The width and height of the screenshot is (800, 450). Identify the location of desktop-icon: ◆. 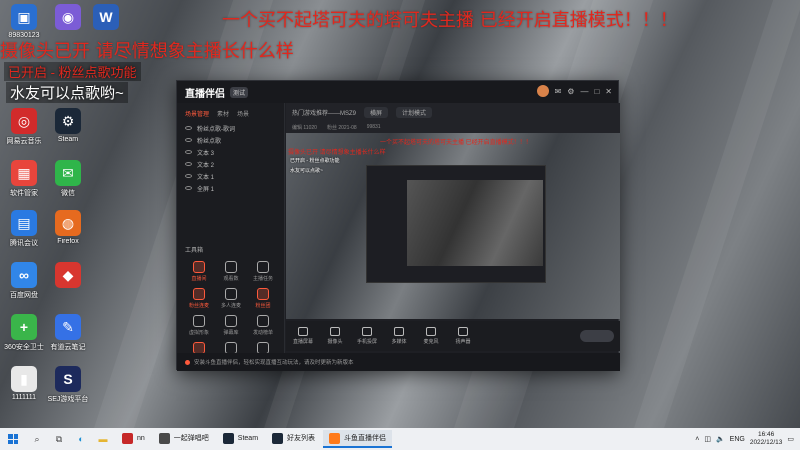
(68, 276).